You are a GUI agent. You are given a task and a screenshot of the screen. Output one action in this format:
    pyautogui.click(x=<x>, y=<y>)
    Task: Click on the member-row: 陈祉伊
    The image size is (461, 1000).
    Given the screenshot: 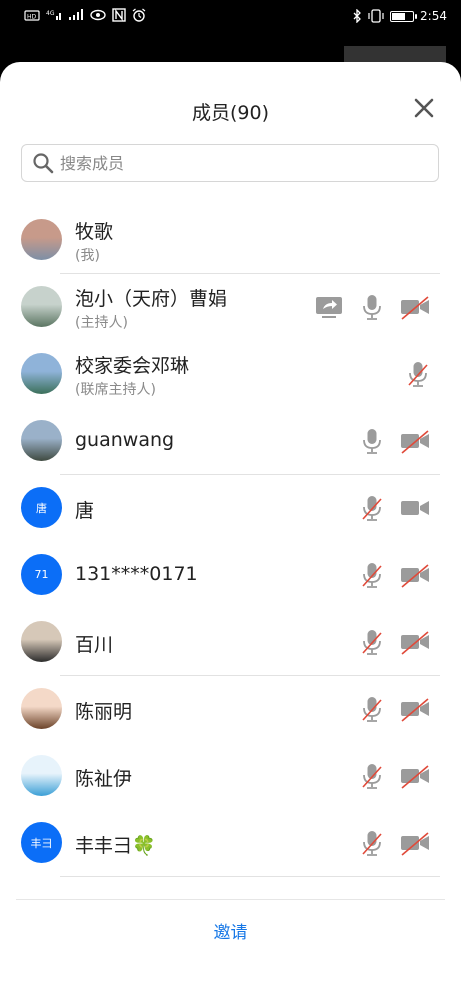 What is the action you would take?
    pyautogui.click(x=230, y=776)
    